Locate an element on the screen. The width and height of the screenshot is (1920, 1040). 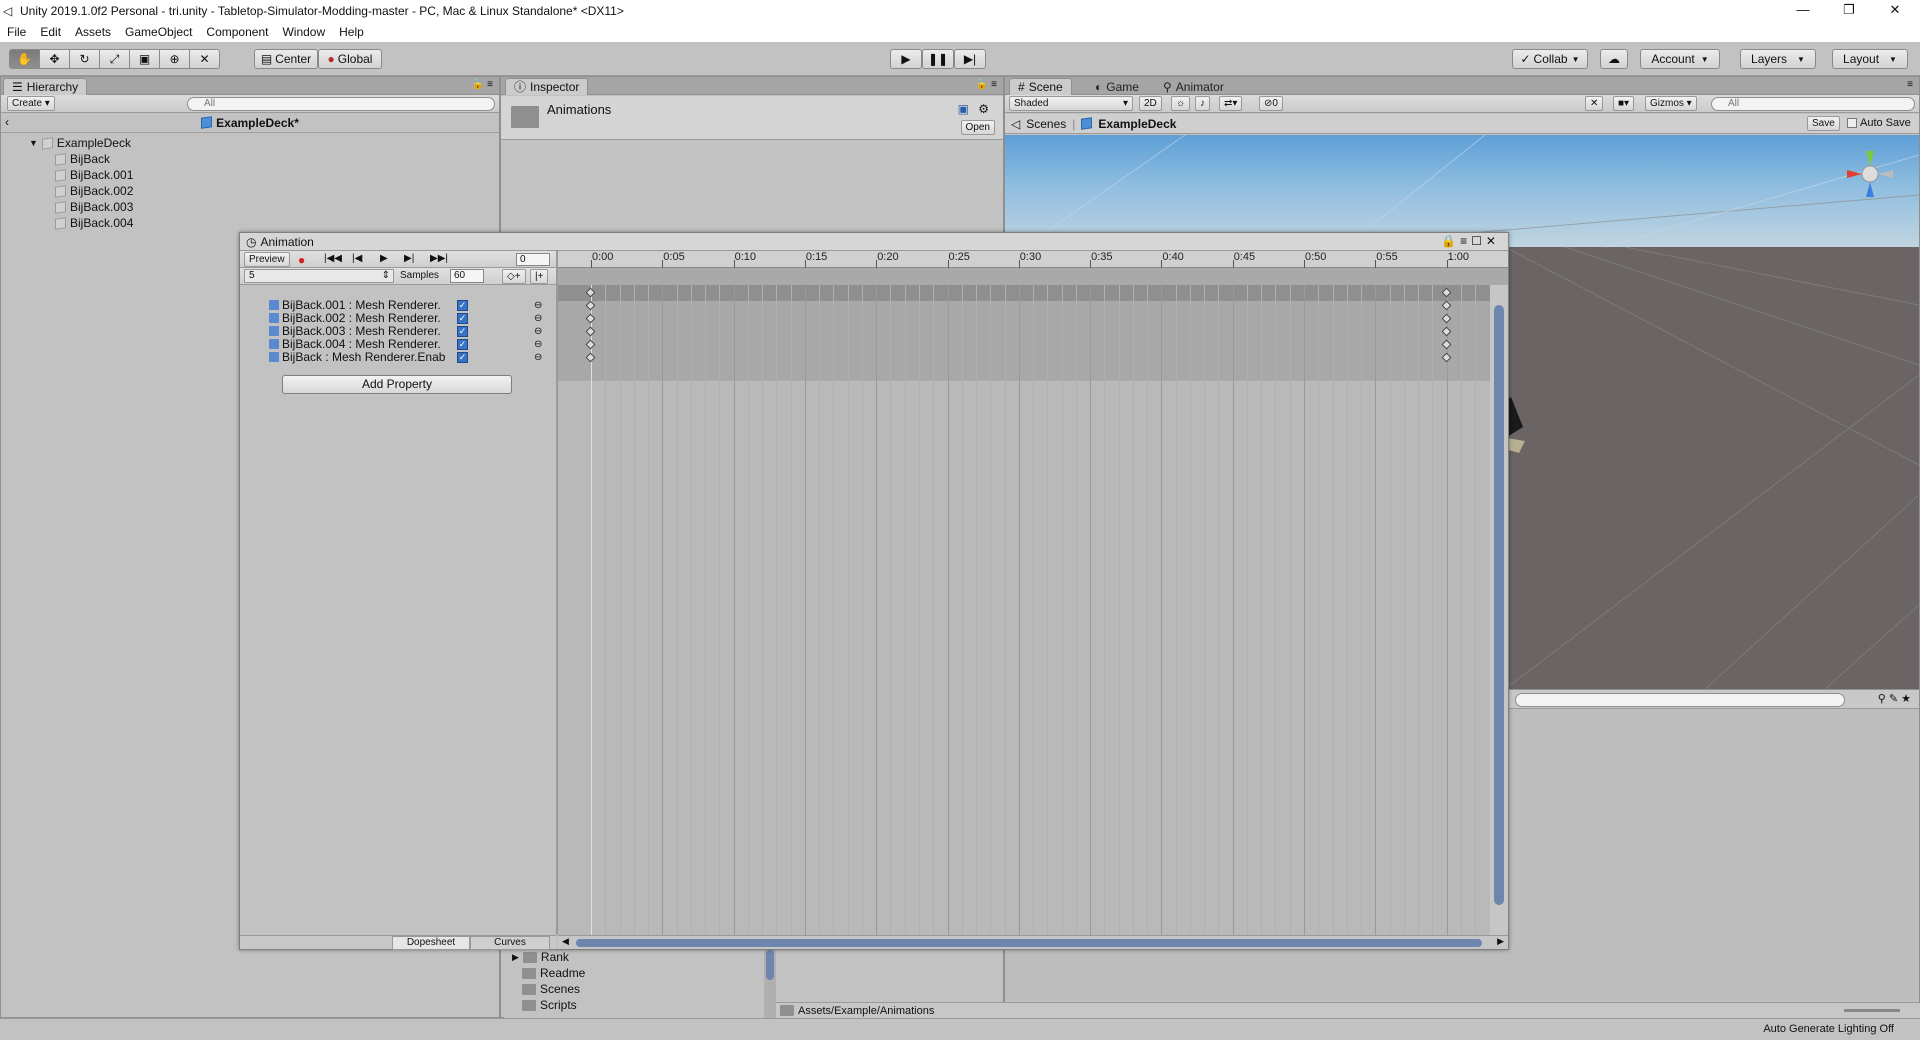
project-search-input is located at coordinates (1680, 700).